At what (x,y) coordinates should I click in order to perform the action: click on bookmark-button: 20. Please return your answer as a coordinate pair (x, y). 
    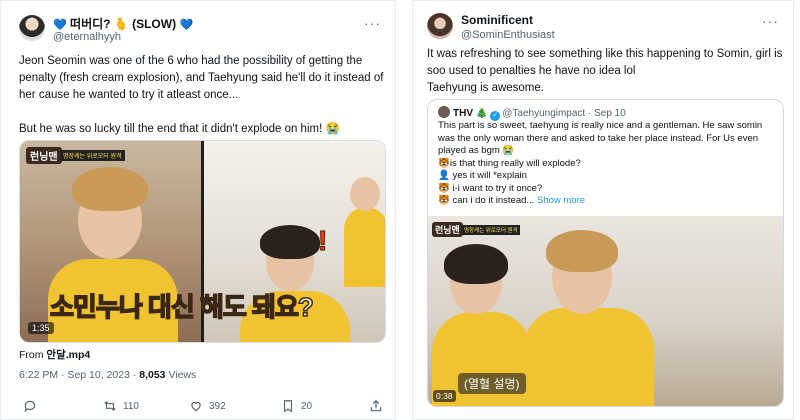
    Looking at the image, I should click on (296, 406).